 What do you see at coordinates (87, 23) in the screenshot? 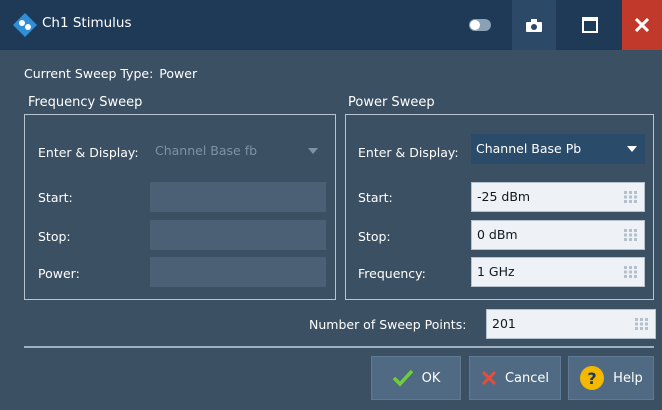
I see `window-title: Ch1 Stimulus` at bounding box center [87, 23].